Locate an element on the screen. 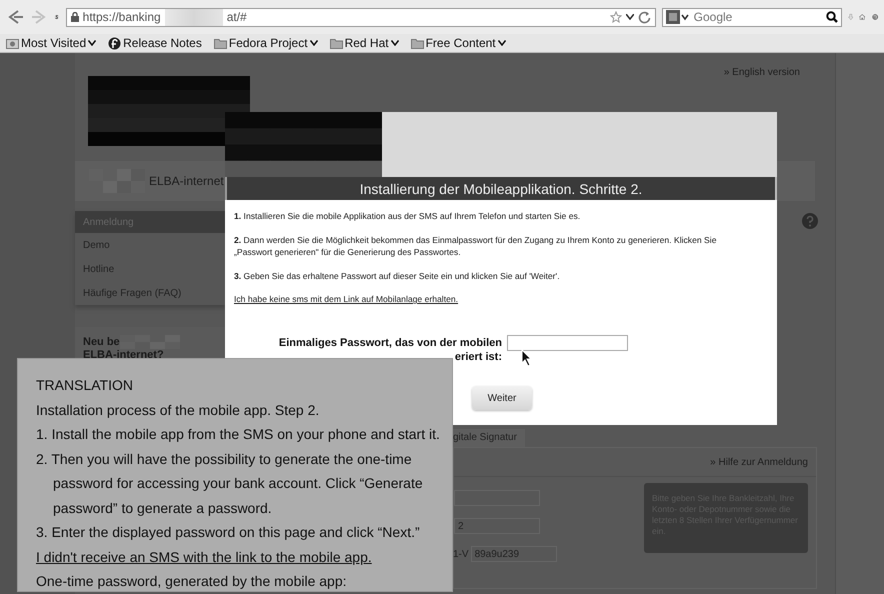 The width and height of the screenshot is (884, 594). translated-step: 2. Then you will have the possibility to generate the one-time password for accessing your bank account. Click “Generate password” to generate a password. is located at coordinates (244, 483).